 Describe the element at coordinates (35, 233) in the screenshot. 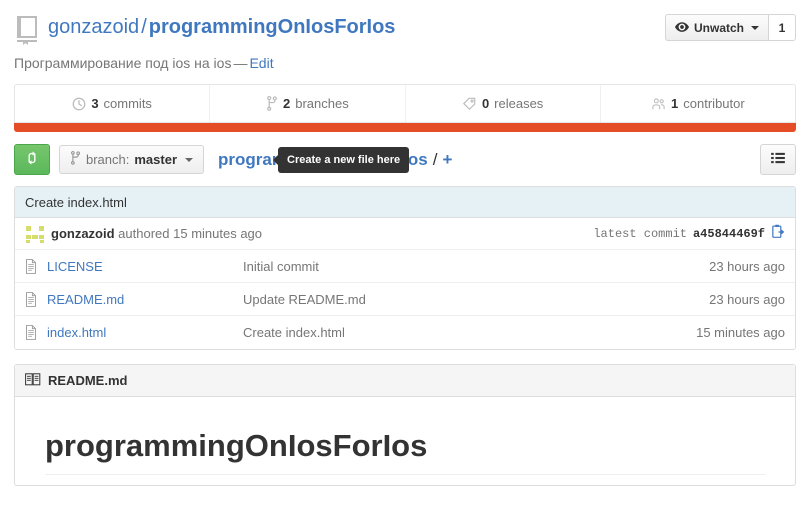

I see `avatar` at that location.